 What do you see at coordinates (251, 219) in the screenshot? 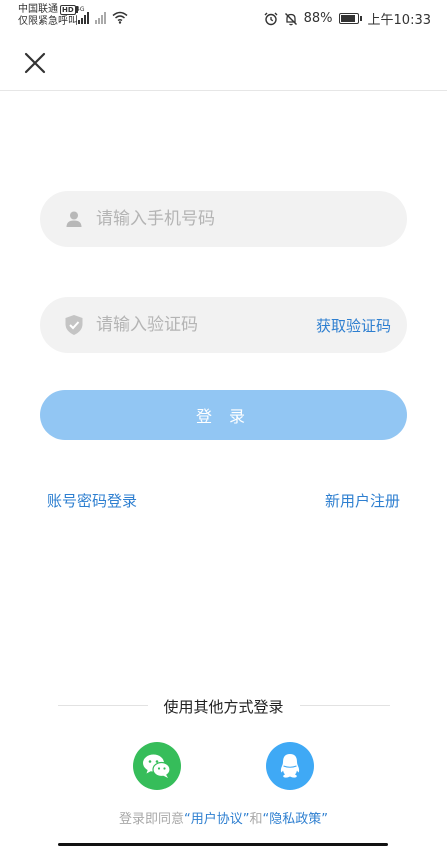
I see `phone-input` at bounding box center [251, 219].